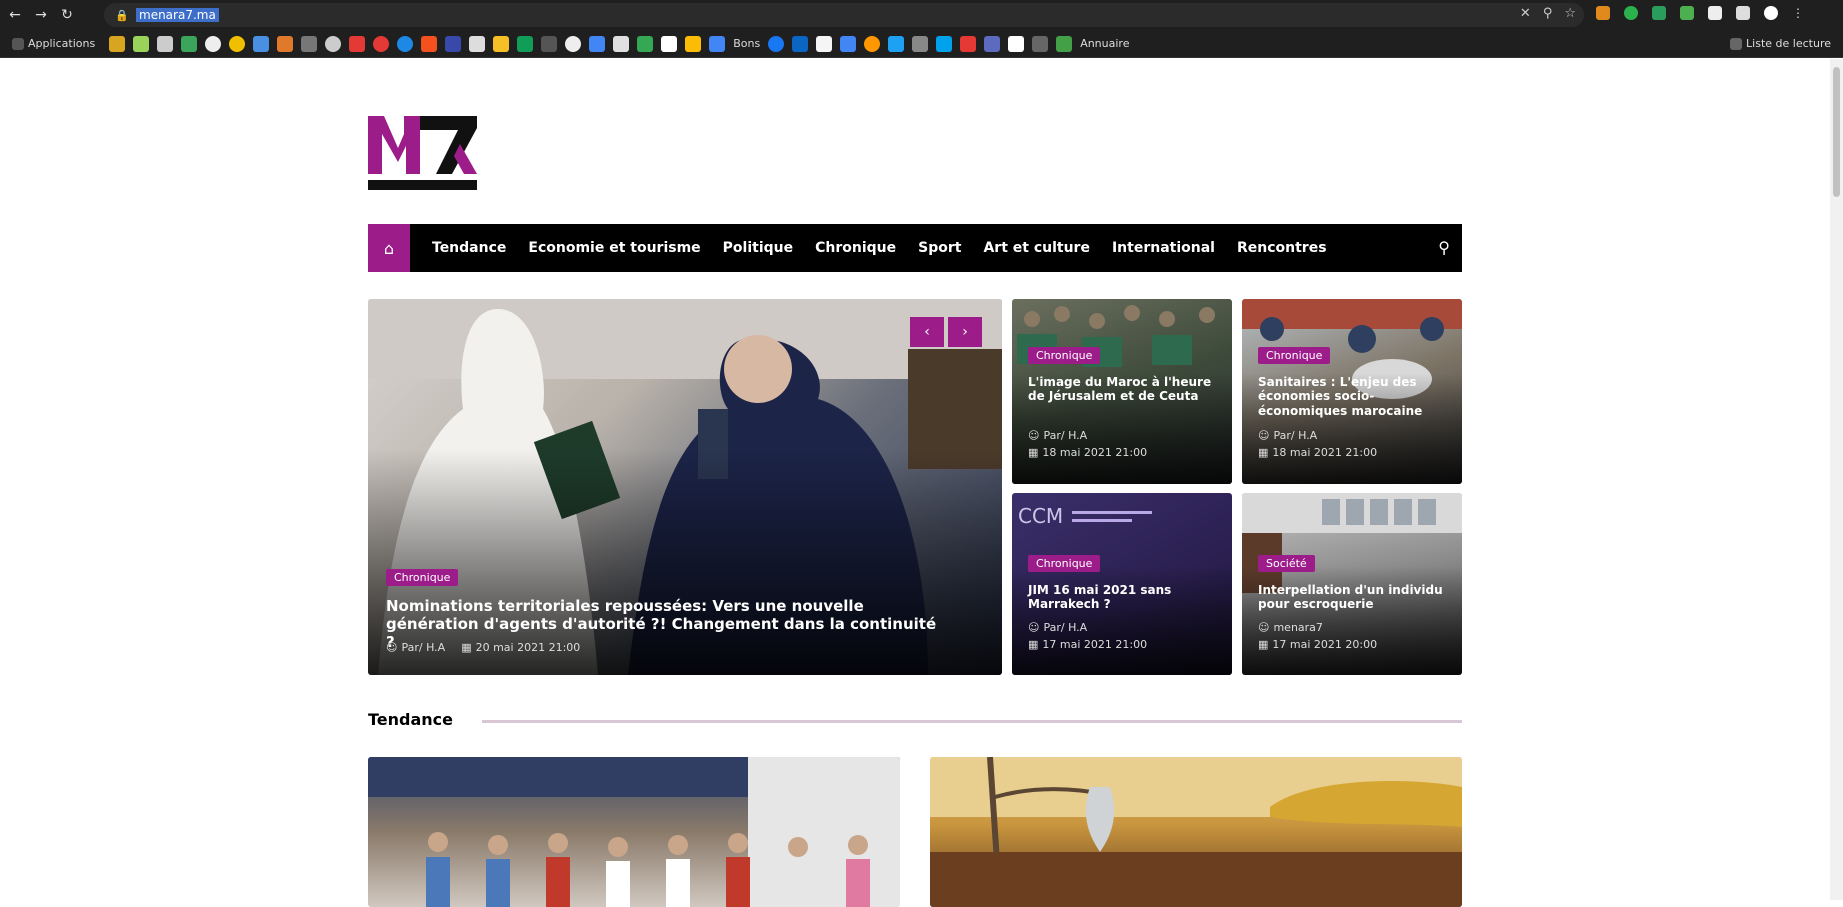  What do you see at coordinates (1034, 435) in the screenshot?
I see `user-icon: ☺` at bounding box center [1034, 435].